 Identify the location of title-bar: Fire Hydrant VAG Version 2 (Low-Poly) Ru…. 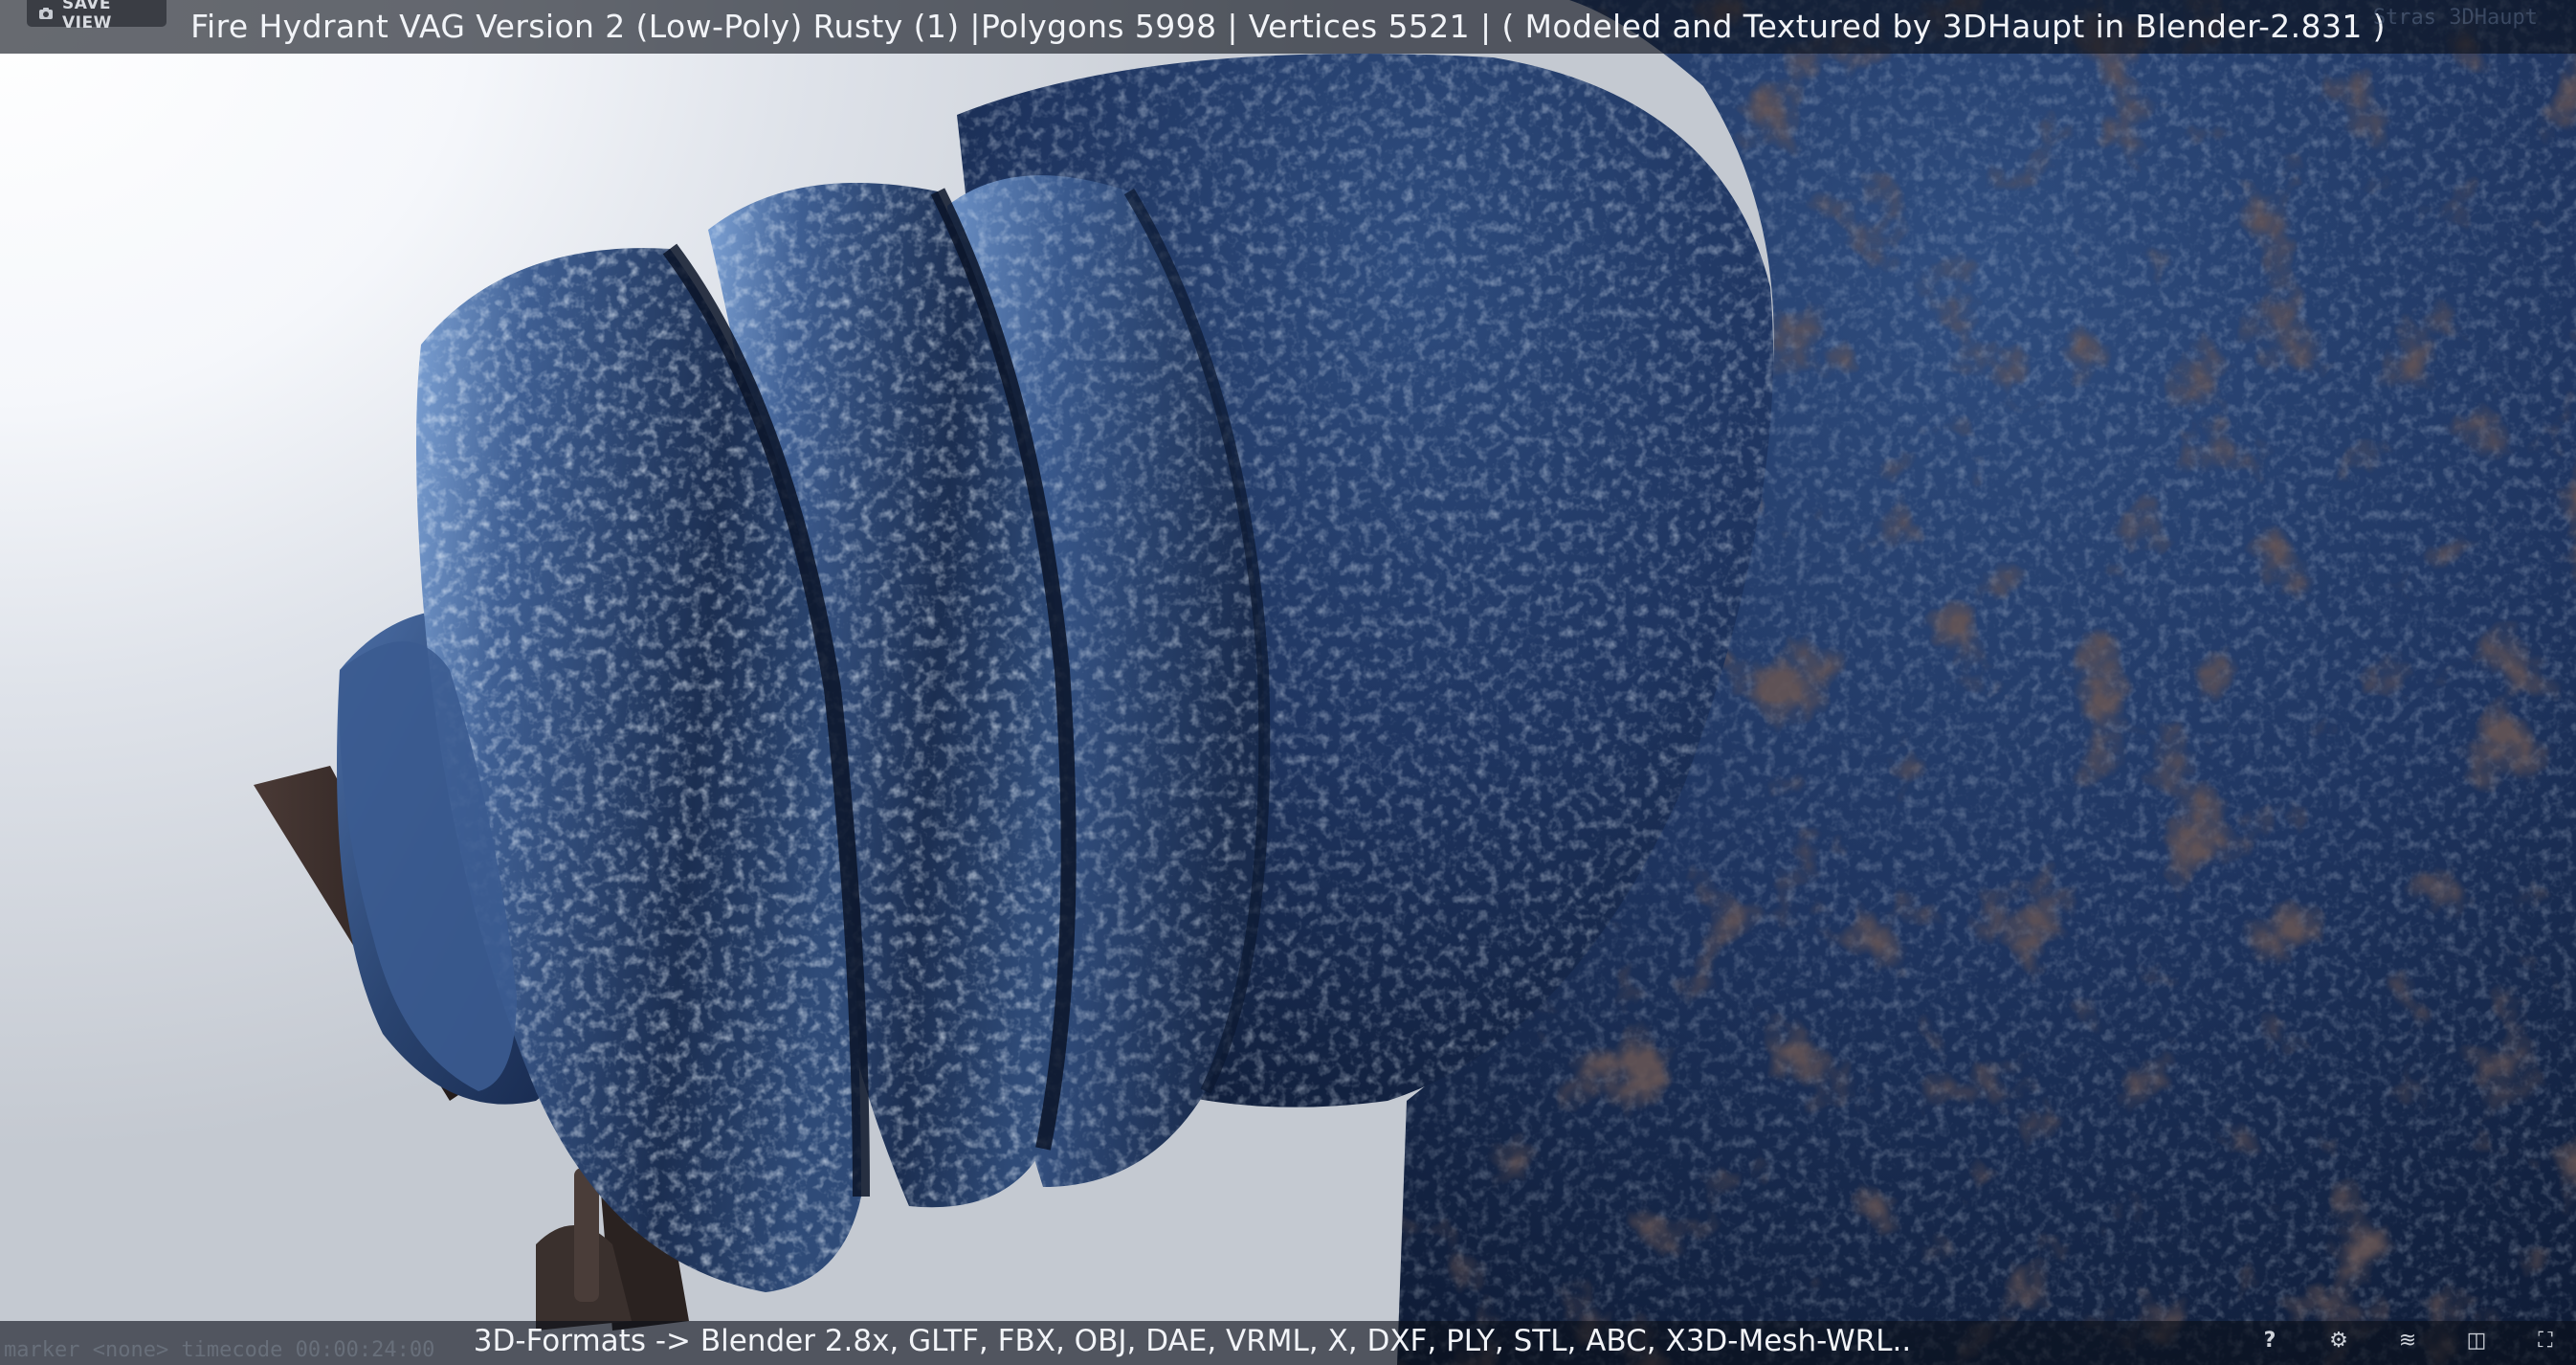
(1288, 27).